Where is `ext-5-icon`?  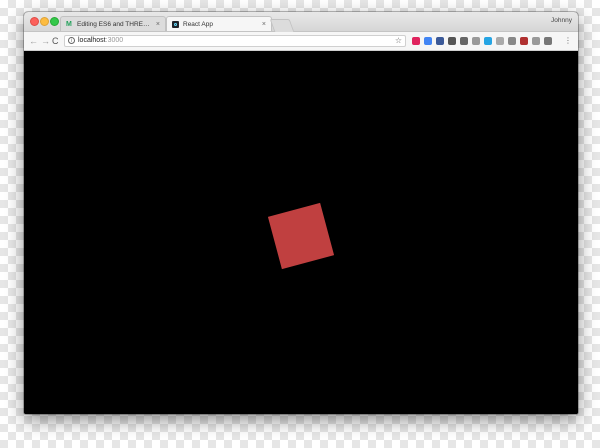 ext-5-icon is located at coordinates (464, 41).